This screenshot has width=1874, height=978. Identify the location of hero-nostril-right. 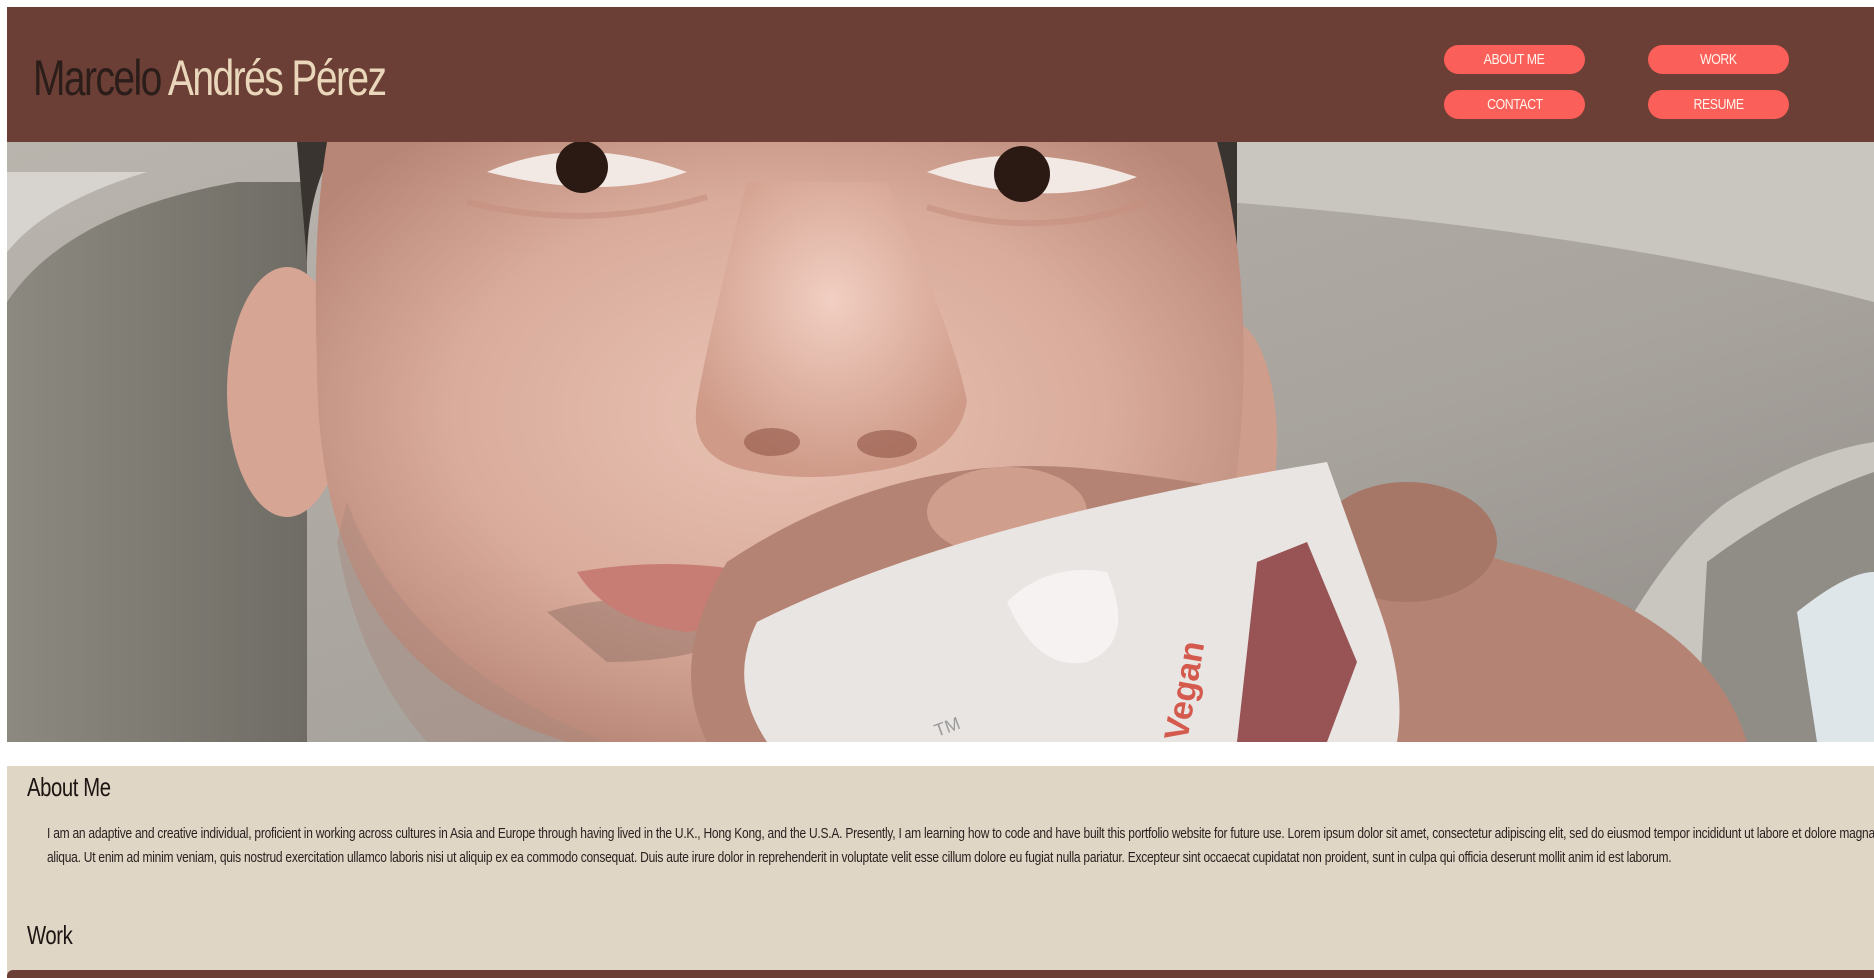
(887, 444).